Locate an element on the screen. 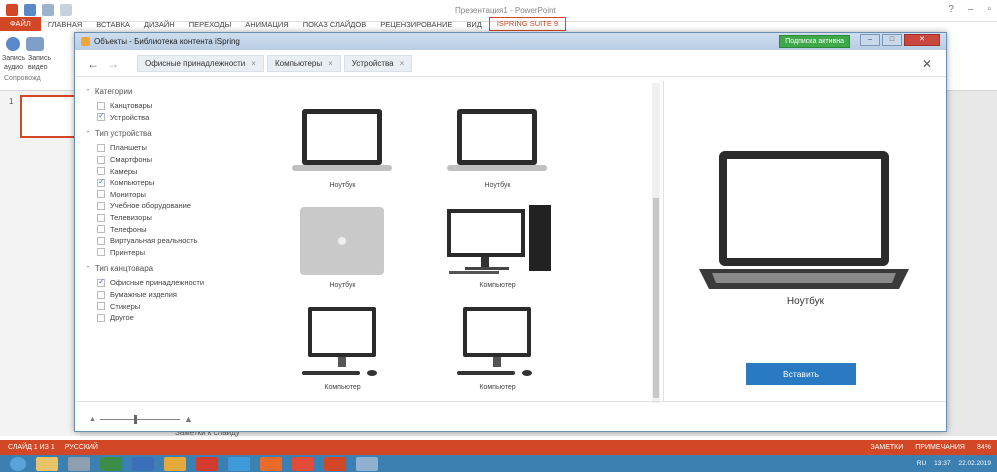  yandex-browser-taskbar-icon is located at coordinates (303, 463).